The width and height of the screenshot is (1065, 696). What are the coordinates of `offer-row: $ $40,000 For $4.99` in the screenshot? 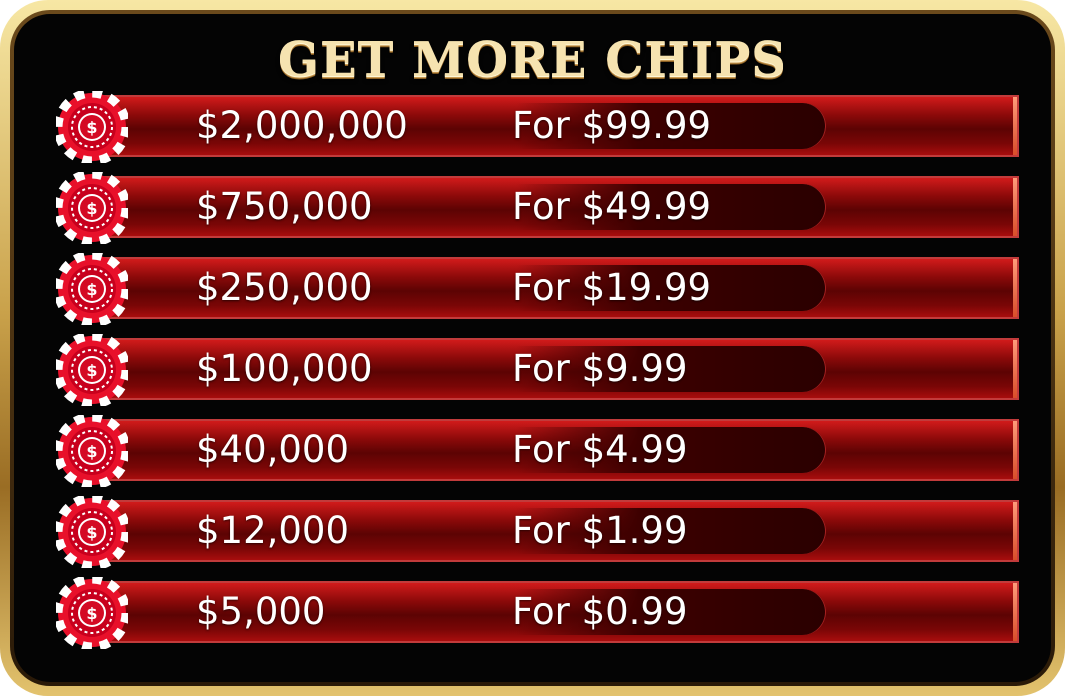 It's located at (531, 451).